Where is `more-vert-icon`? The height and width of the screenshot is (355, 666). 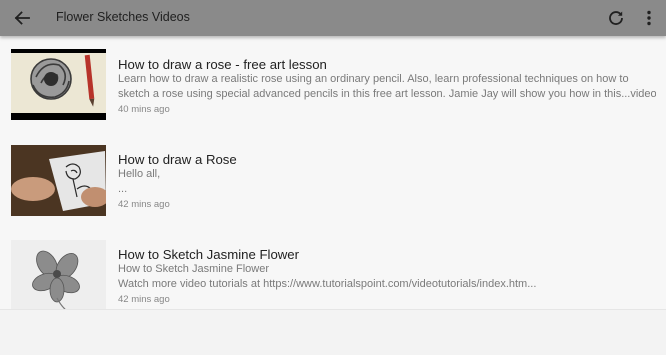
more-vert-icon is located at coordinates (649, 18).